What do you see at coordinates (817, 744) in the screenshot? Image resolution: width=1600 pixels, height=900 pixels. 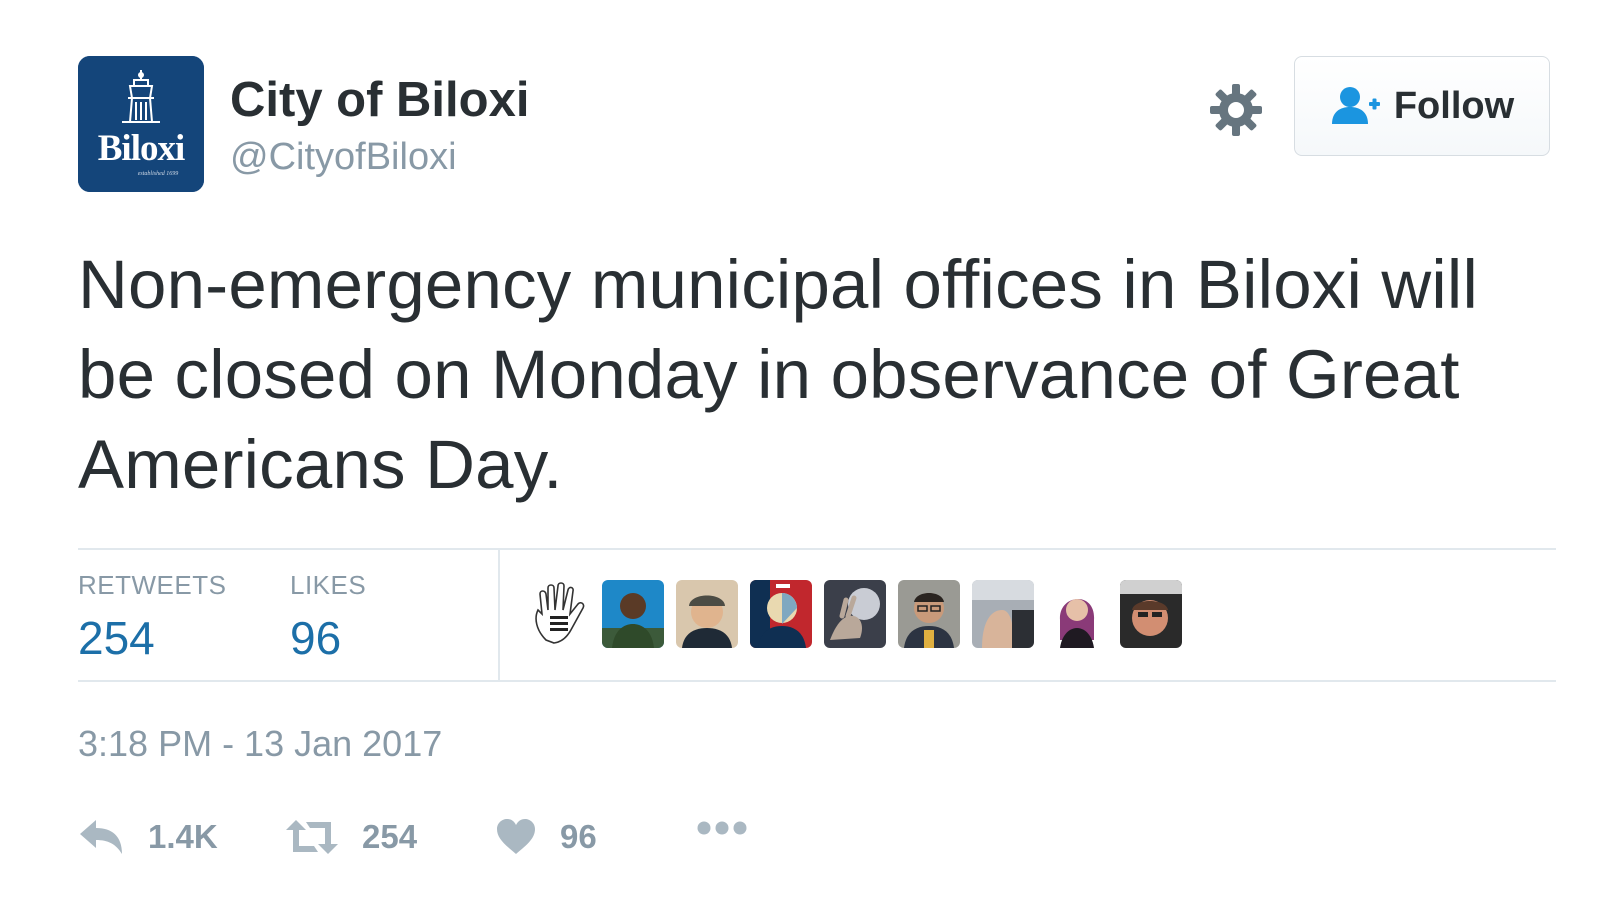 I see `tweet-timestamp: 3:18 PM - 13 Jan 2017` at bounding box center [817, 744].